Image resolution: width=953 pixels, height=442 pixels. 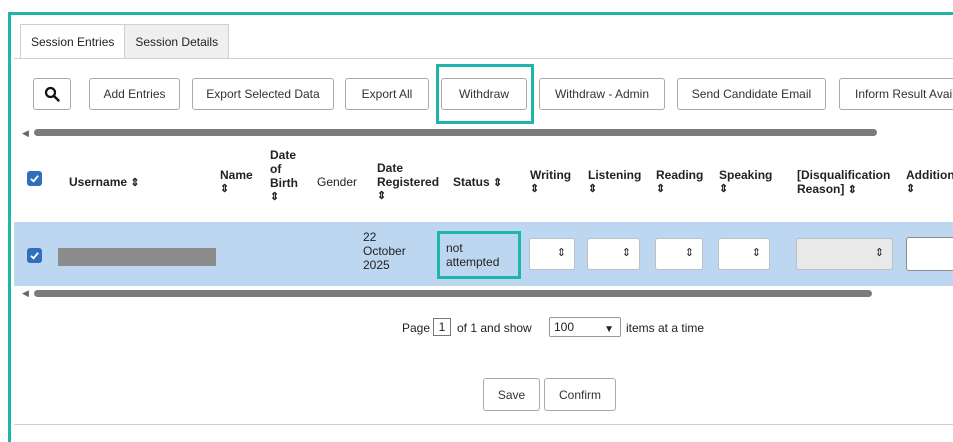 What do you see at coordinates (751, 94) in the screenshot?
I see `send-candidate-email-button: Send Candidate Email` at bounding box center [751, 94].